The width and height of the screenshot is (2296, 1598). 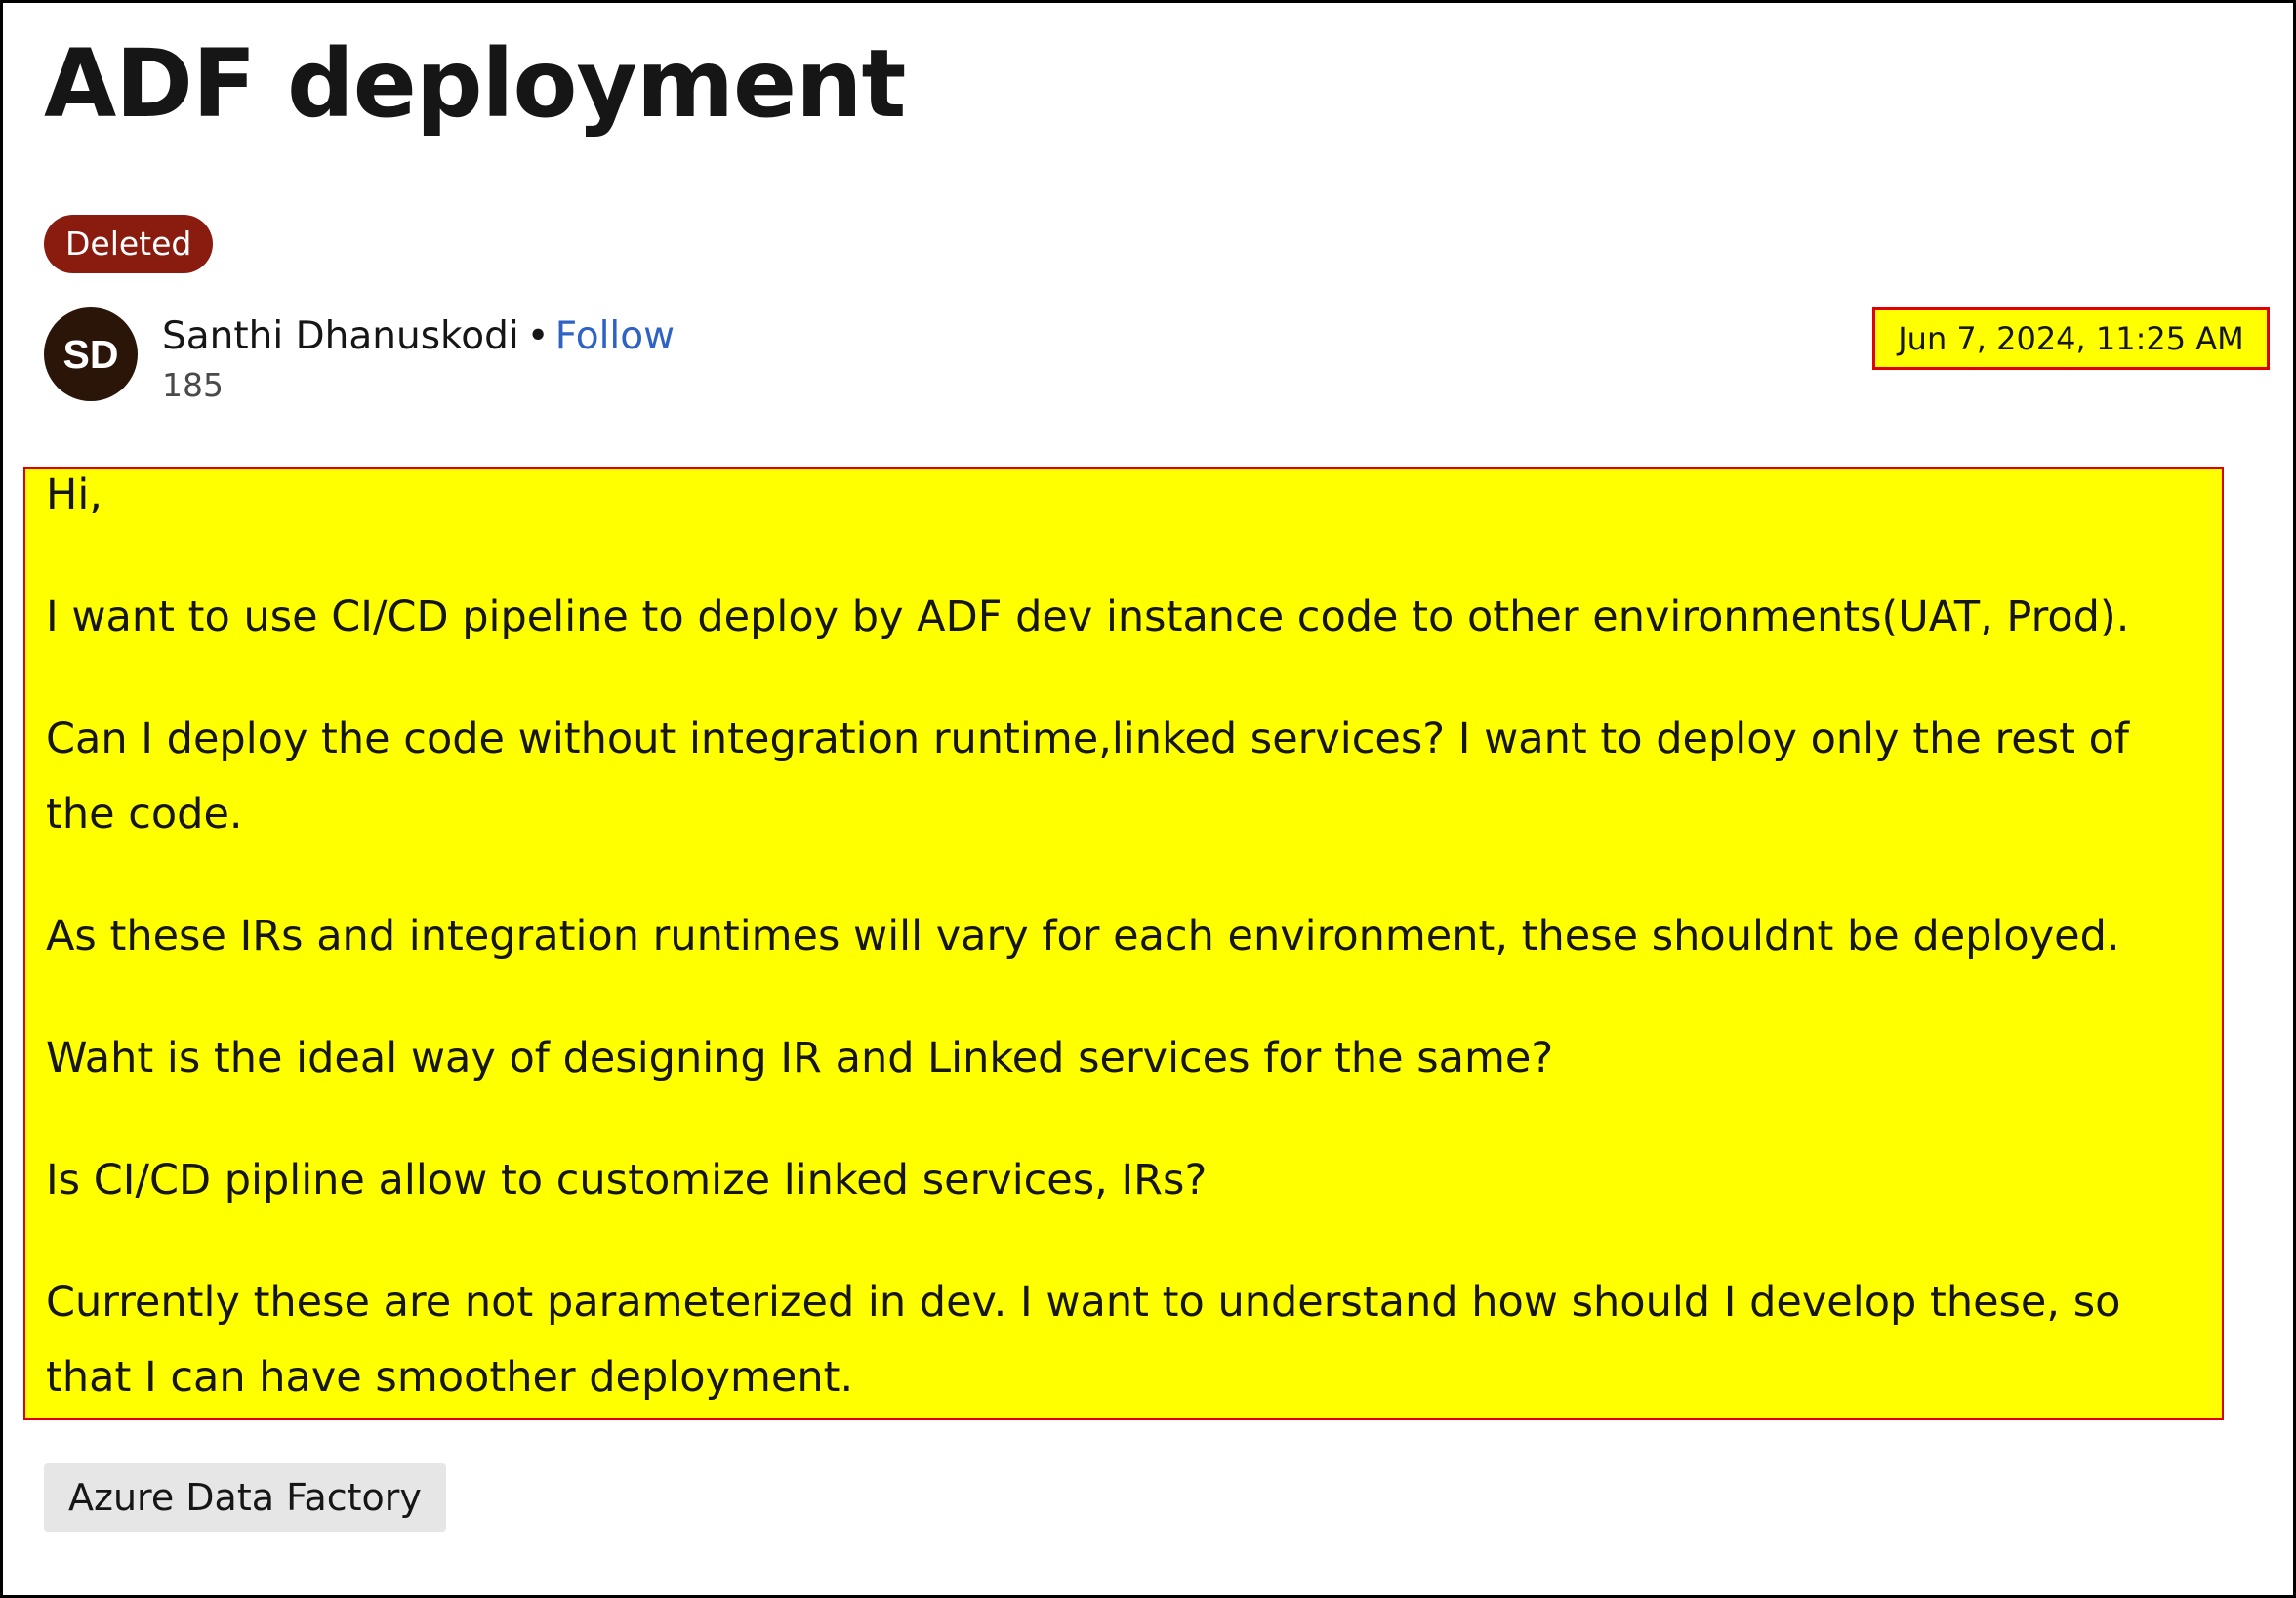 I want to click on body-paragraph: Hi,, so click(x=74, y=495).